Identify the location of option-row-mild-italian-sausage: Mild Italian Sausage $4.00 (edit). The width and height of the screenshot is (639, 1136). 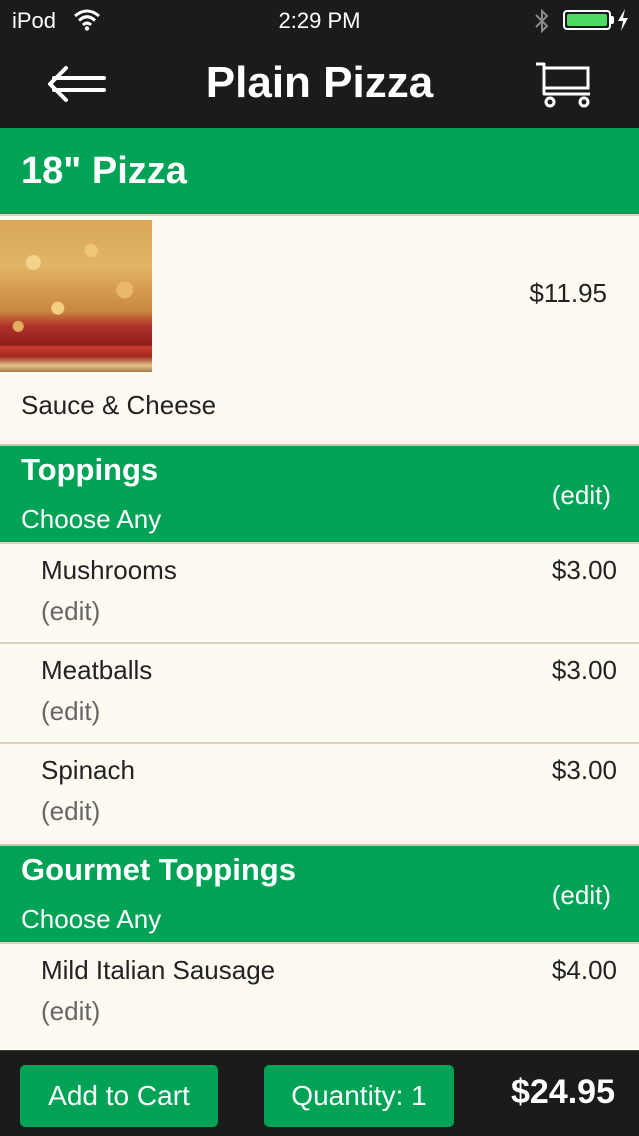
(319, 992).